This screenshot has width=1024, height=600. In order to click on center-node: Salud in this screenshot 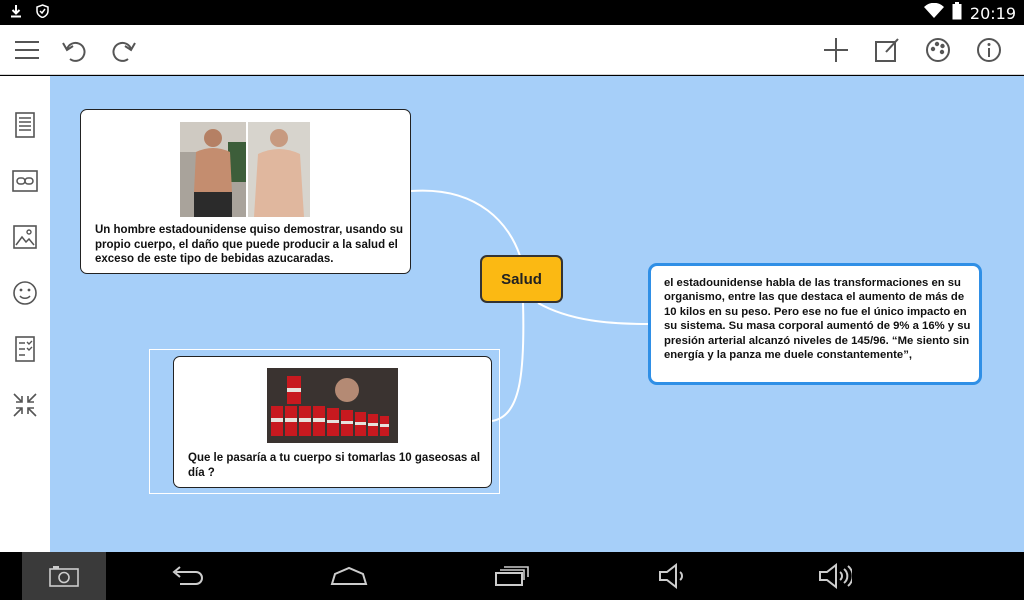, I will do `click(521, 279)`.